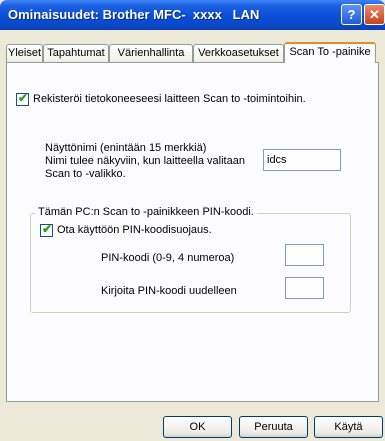  Describe the element at coordinates (151, 53) in the screenshot. I see `tab-varienhallinta: Värienhallinta` at that location.